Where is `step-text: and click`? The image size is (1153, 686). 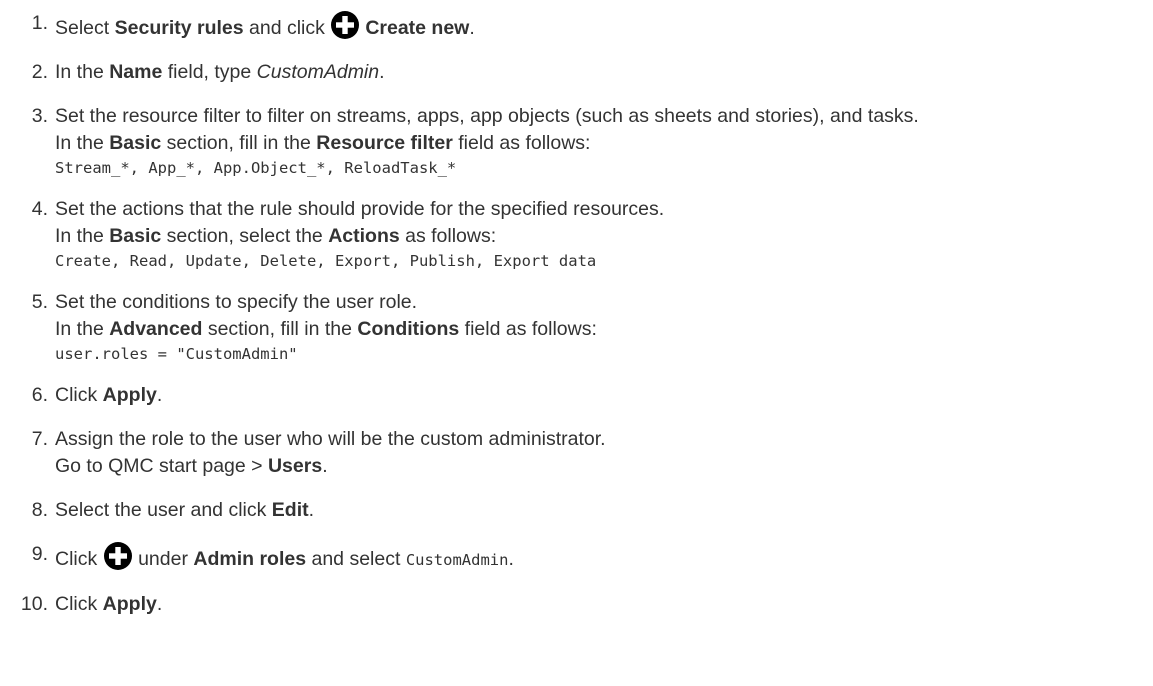 step-text: and click is located at coordinates (287, 28).